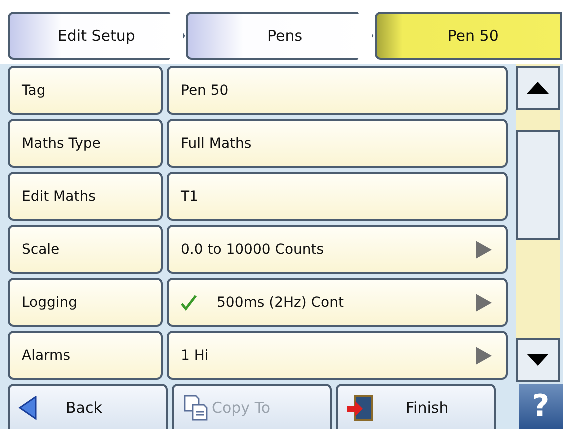 Image resolution: width=563 pixels, height=429 pixels. I want to click on breadcrumb-tab: Pen 50, so click(468, 36).